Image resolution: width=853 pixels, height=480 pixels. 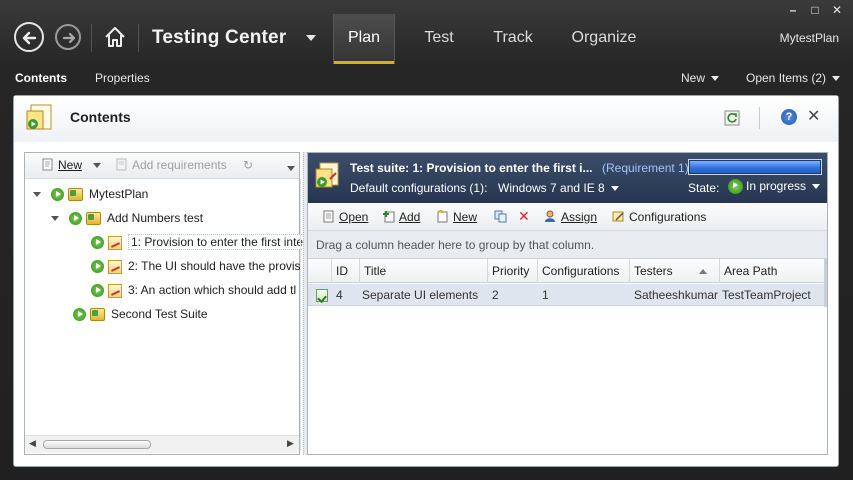 What do you see at coordinates (495, 295) in the screenshot?
I see `cell-priority: 2` at bounding box center [495, 295].